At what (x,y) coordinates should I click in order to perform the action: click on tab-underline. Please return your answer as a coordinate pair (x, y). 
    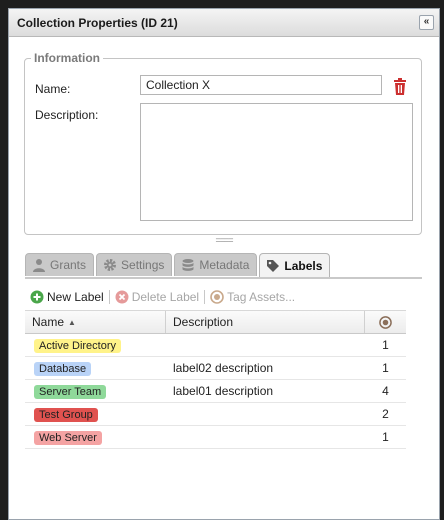
    Looking at the image, I should click on (223, 278).